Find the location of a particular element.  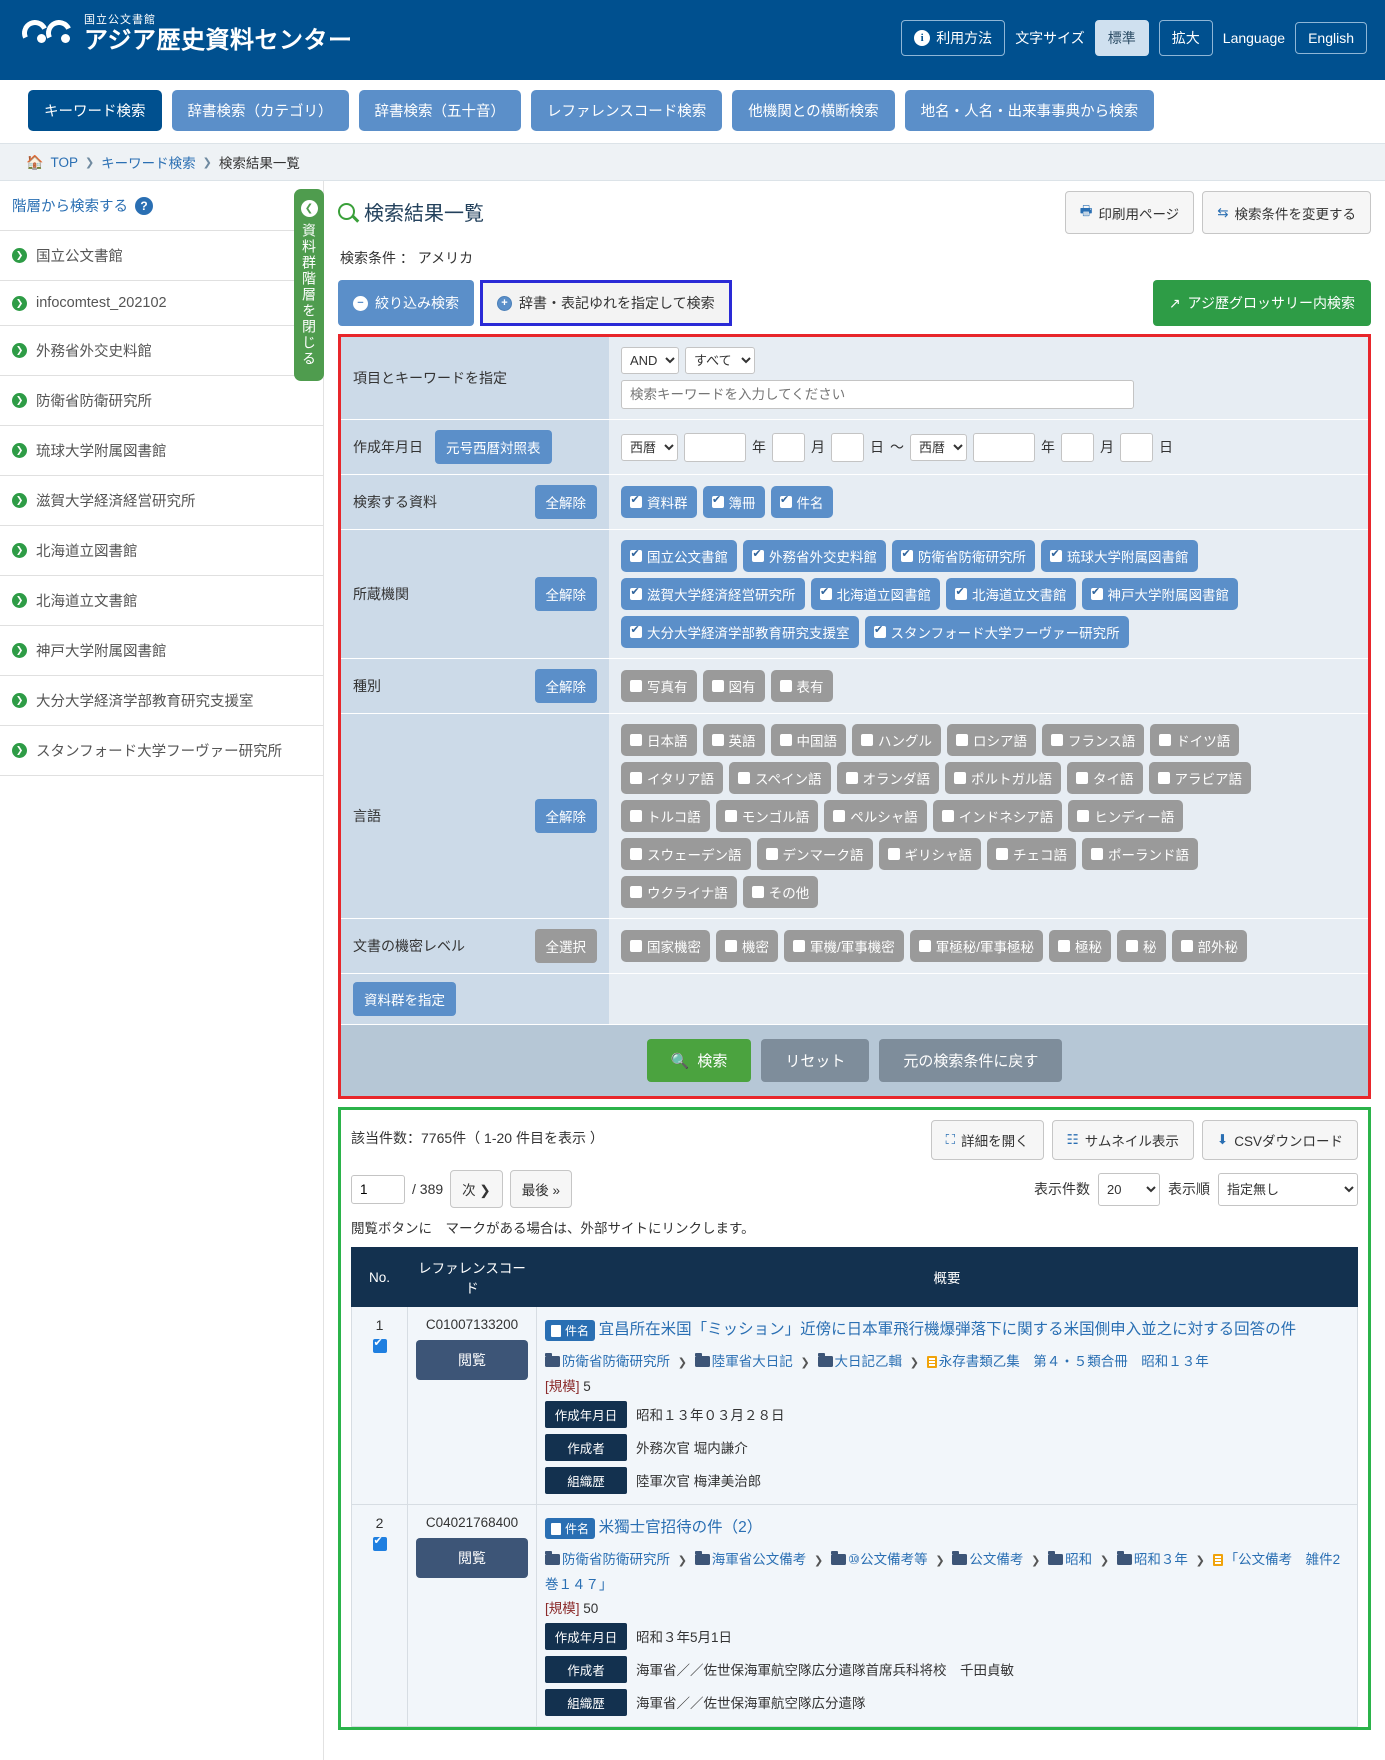

holder-chip: 神戸大学附属図書館 is located at coordinates (1159, 594).